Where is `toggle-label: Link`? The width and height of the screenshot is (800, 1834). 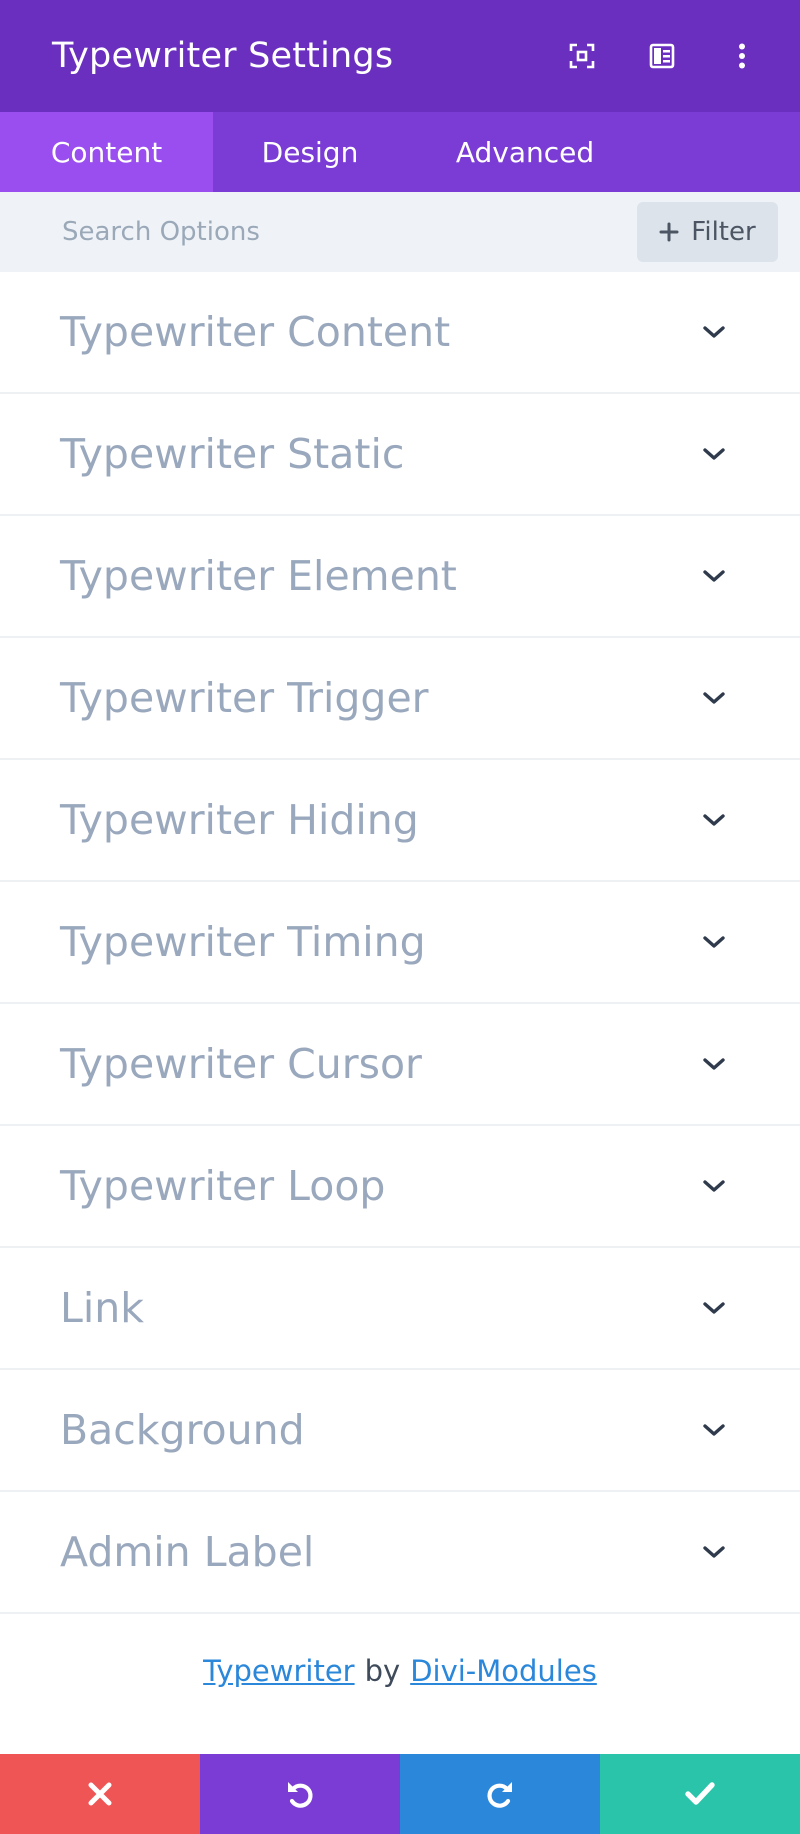 toggle-label: Link is located at coordinates (102, 1308).